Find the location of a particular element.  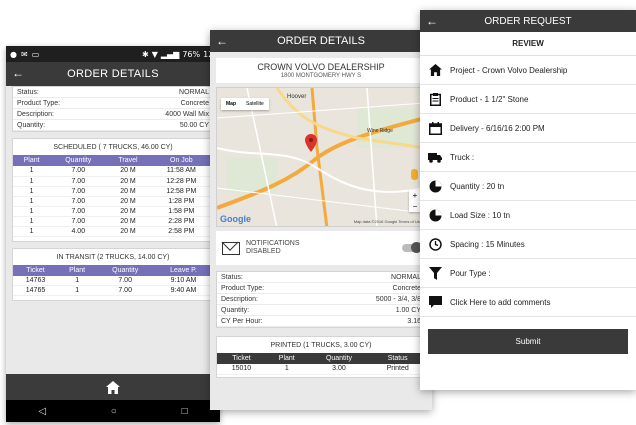

review-heading: REVIEW is located at coordinates (528, 44).